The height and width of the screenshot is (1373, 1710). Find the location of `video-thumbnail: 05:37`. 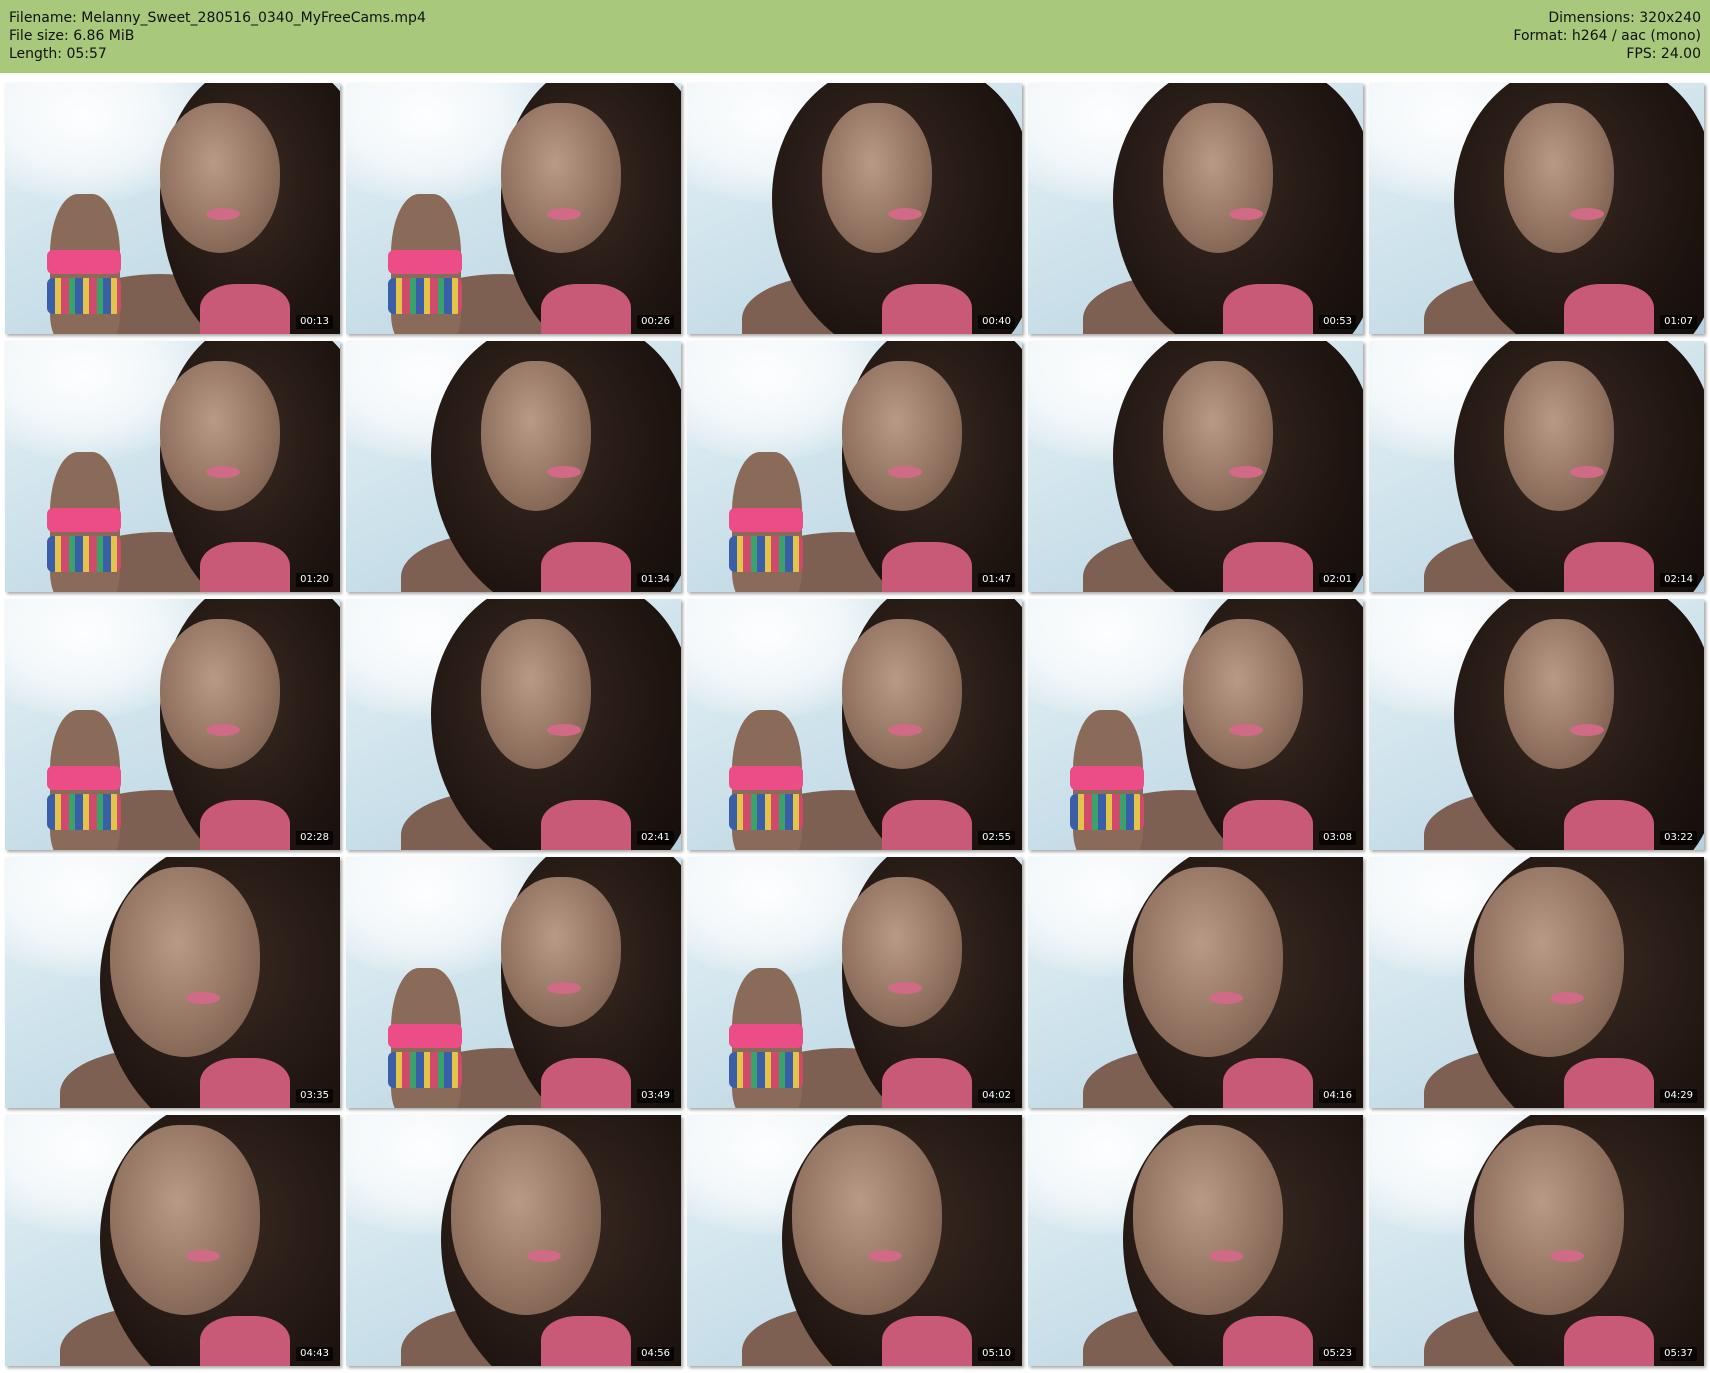

video-thumbnail: 05:37 is located at coordinates (1536, 1240).